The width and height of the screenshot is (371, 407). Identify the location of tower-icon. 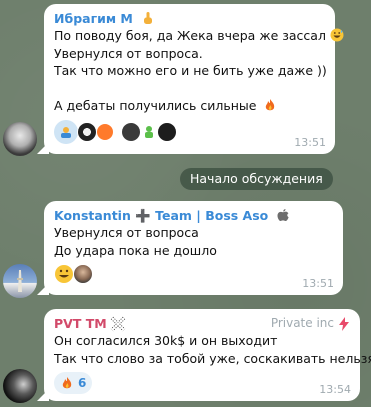
(20, 281).